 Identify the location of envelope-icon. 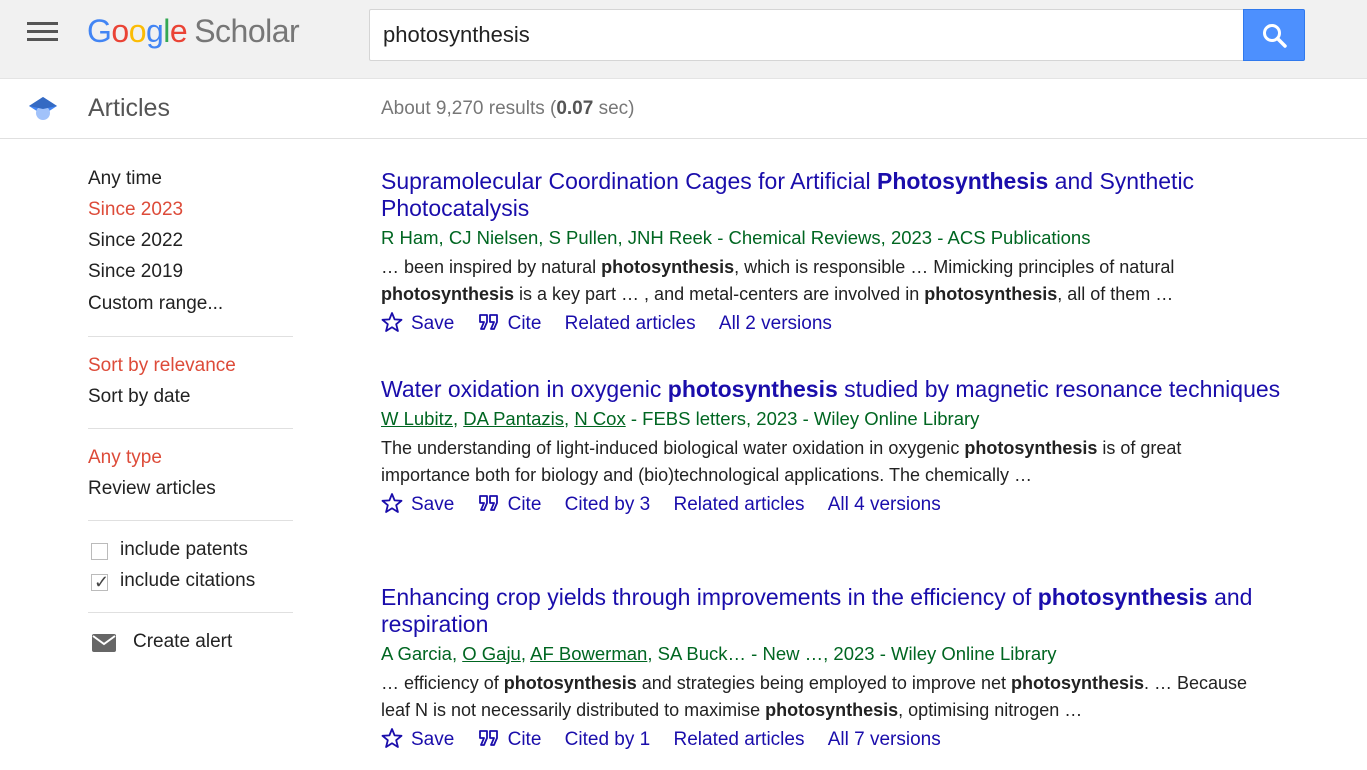
(104, 643).